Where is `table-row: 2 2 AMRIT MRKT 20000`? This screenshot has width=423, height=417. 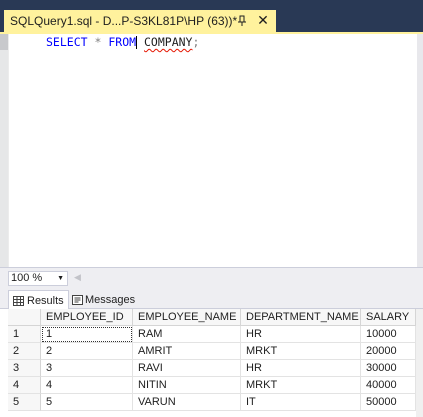 table-row: 2 2 AMRIT MRKT 20000 is located at coordinates (212, 351).